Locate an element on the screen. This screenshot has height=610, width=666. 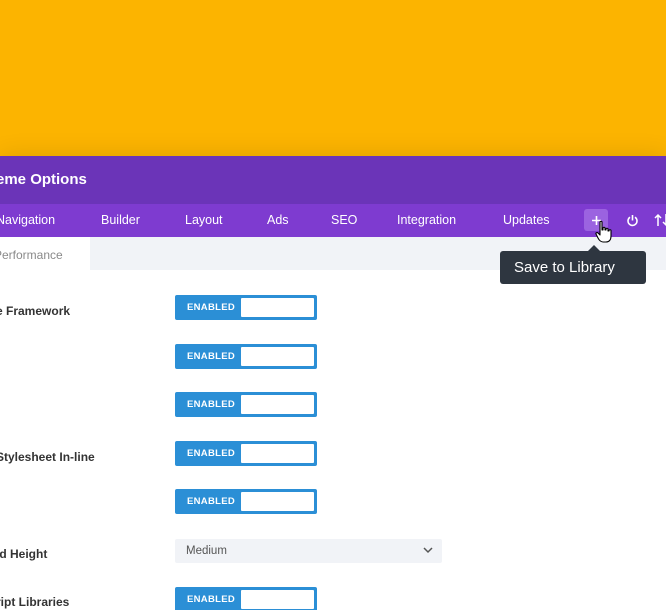
hand-cursor-icon is located at coordinates (603, 231).